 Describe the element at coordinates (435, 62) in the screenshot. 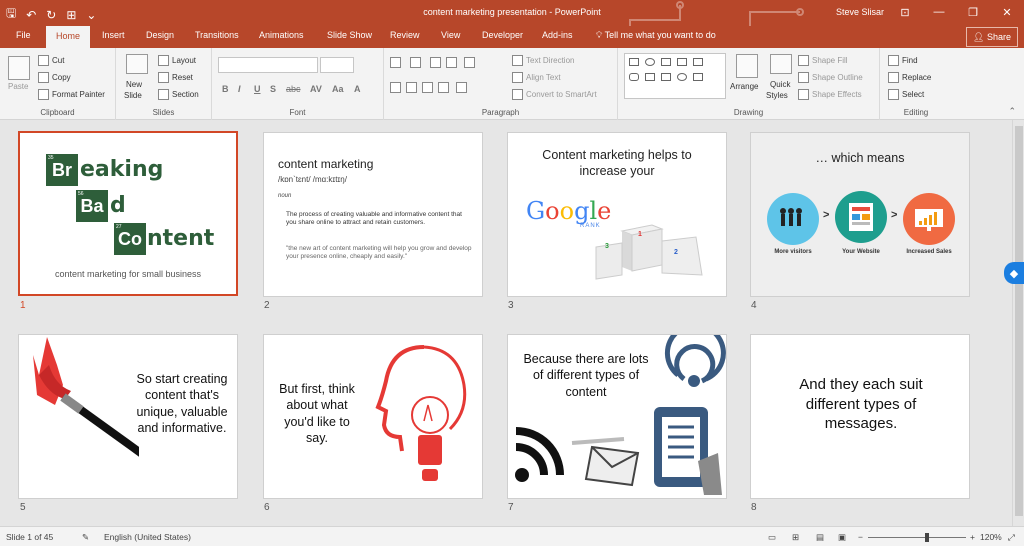

I see `decrease-indent-icon` at that location.